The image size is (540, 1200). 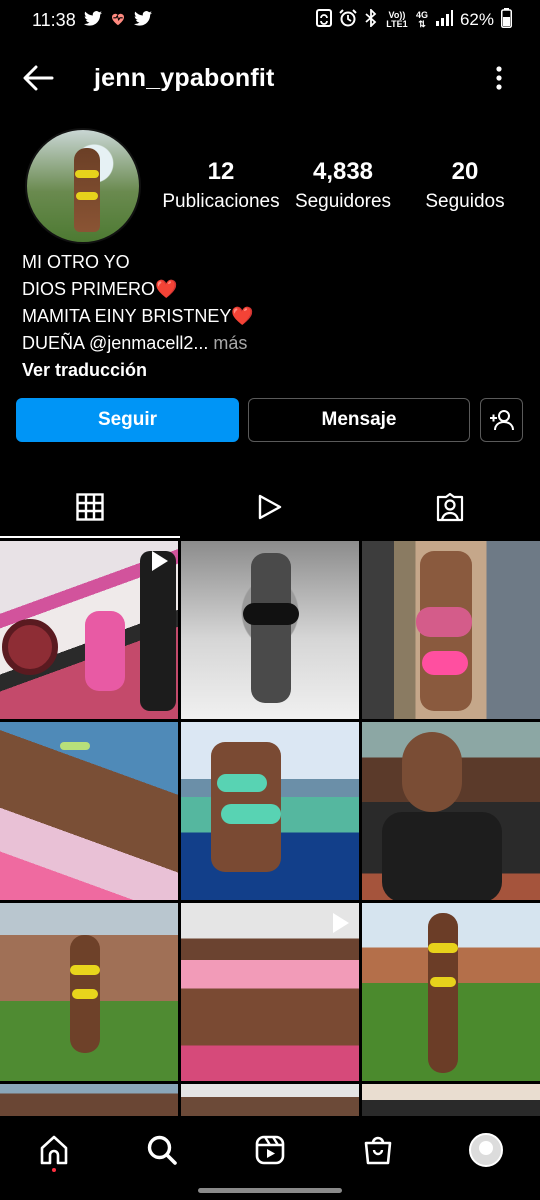 I want to click on shop-bag-icon, so click(x=378, y=1150).